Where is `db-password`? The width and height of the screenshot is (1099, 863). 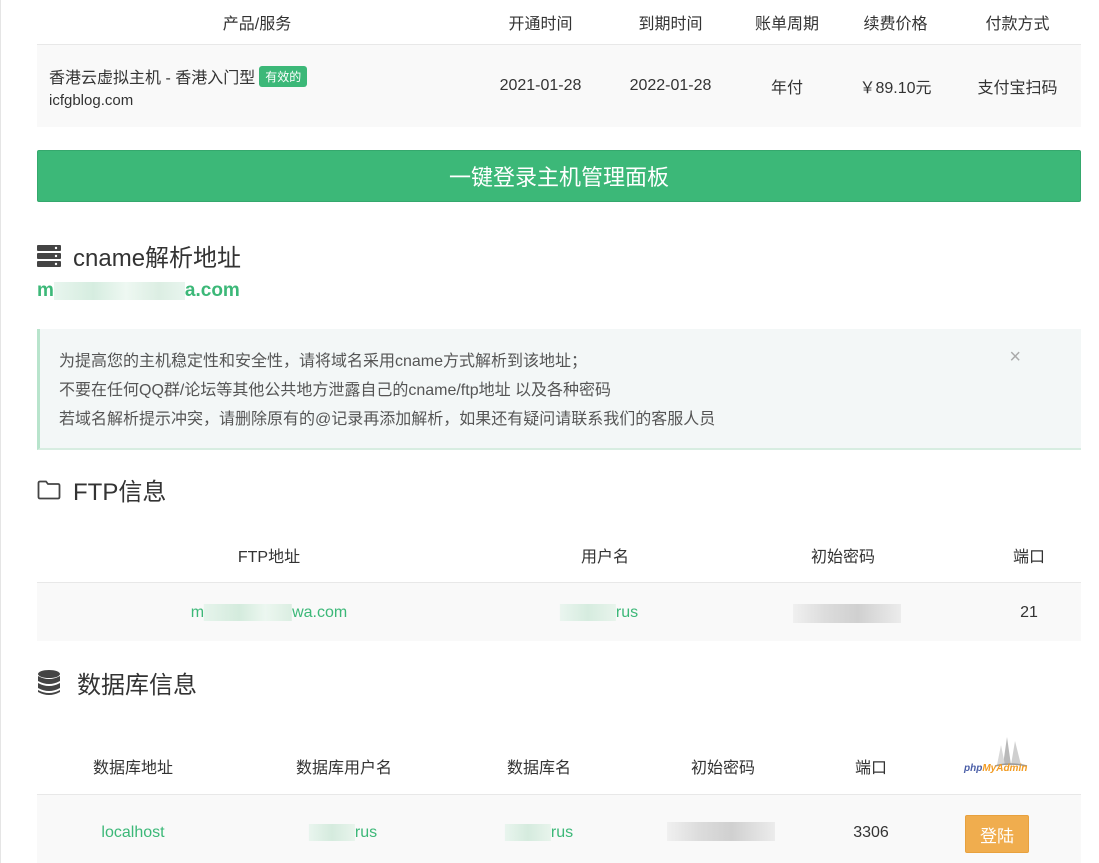
db-password is located at coordinates (721, 831).